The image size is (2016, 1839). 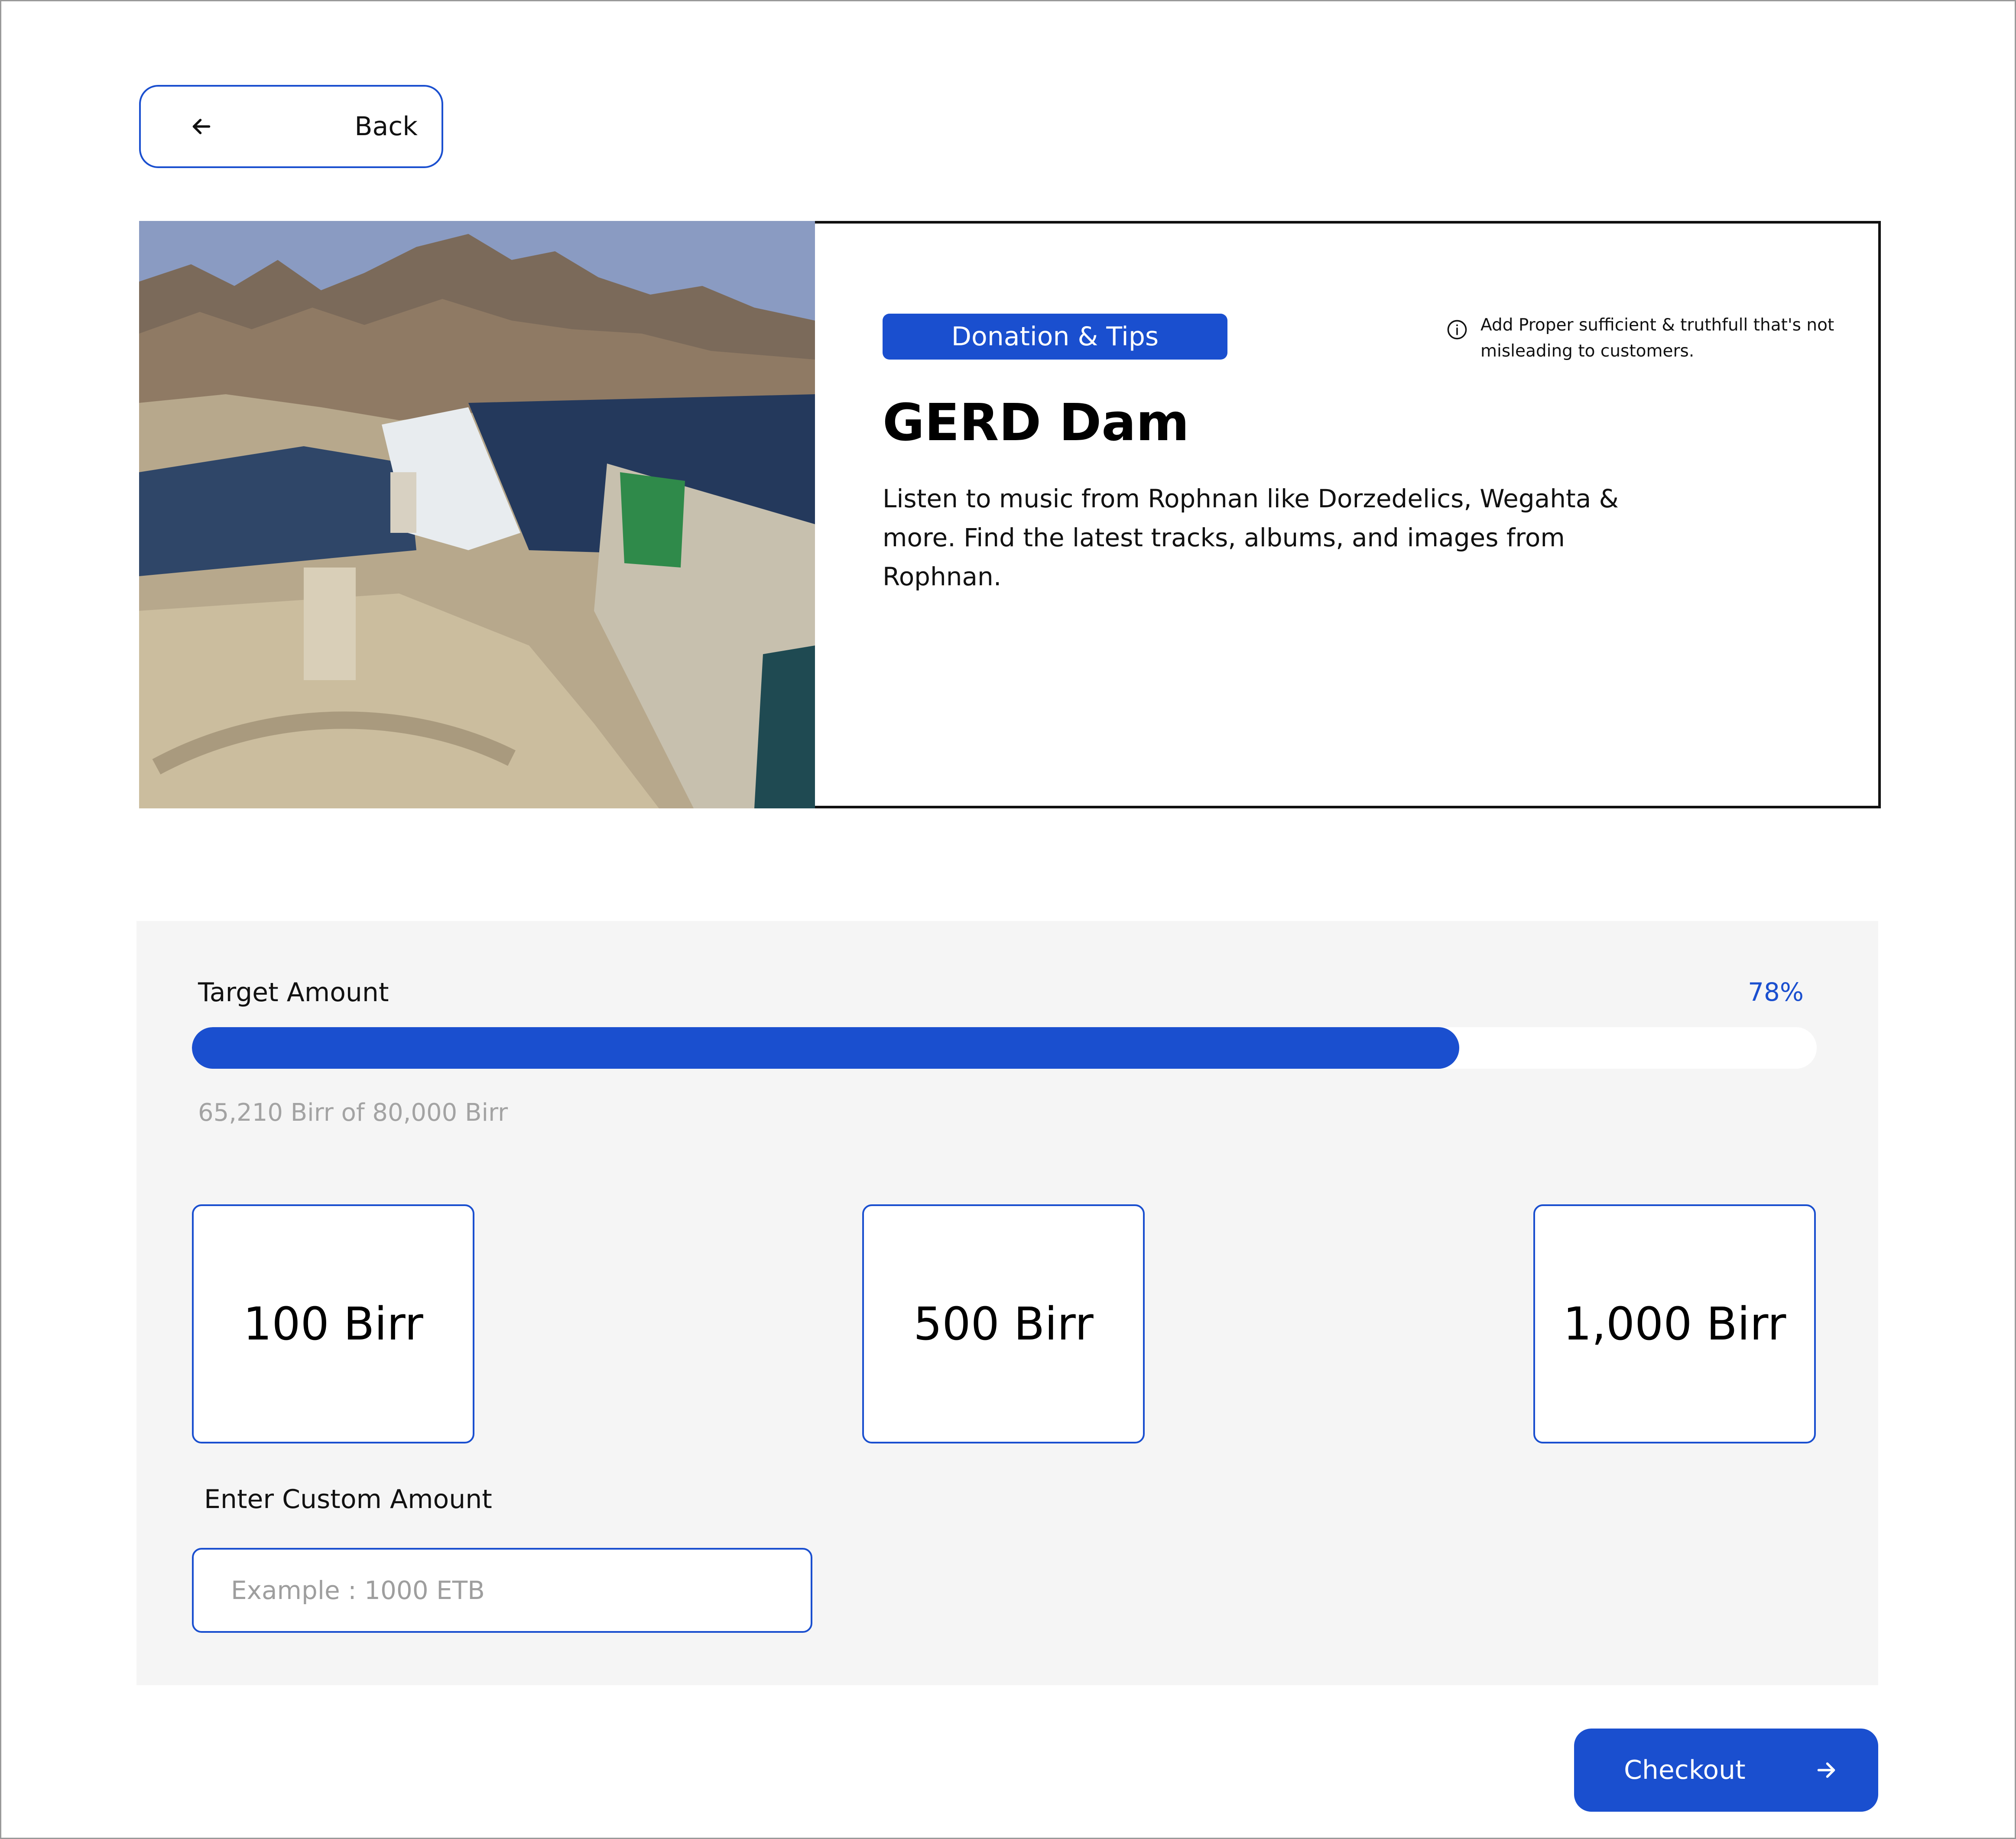 What do you see at coordinates (294, 992) in the screenshot?
I see `target-amount-label: Target Amount` at bounding box center [294, 992].